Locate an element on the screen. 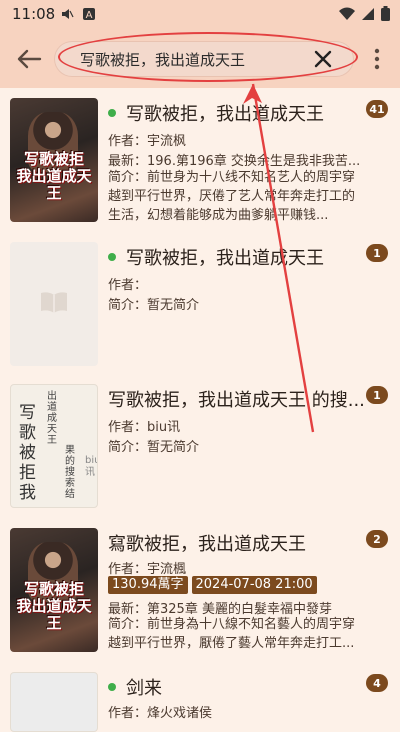  signal-icon is located at coordinates (368, 13).